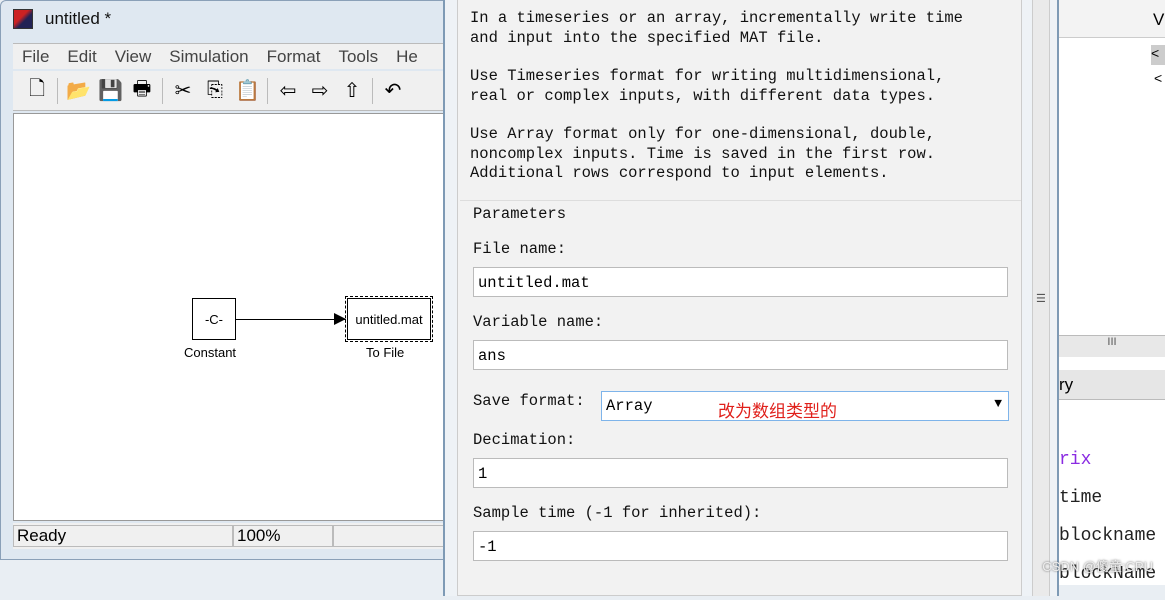  What do you see at coordinates (524, 440) in the screenshot?
I see `decimation-label: Decimation:` at bounding box center [524, 440].